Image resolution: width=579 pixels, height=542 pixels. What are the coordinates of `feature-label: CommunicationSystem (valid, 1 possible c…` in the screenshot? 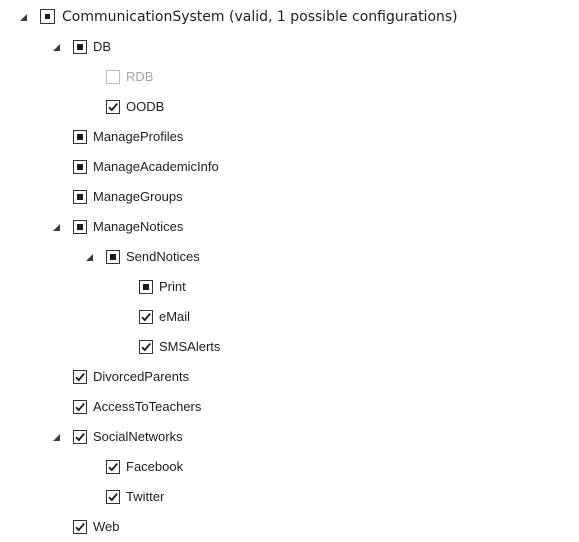 It's located at (260, 17).